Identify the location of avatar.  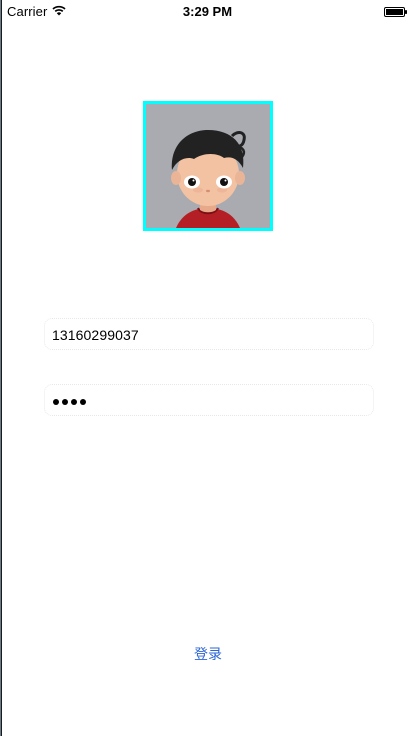
(208, 166).